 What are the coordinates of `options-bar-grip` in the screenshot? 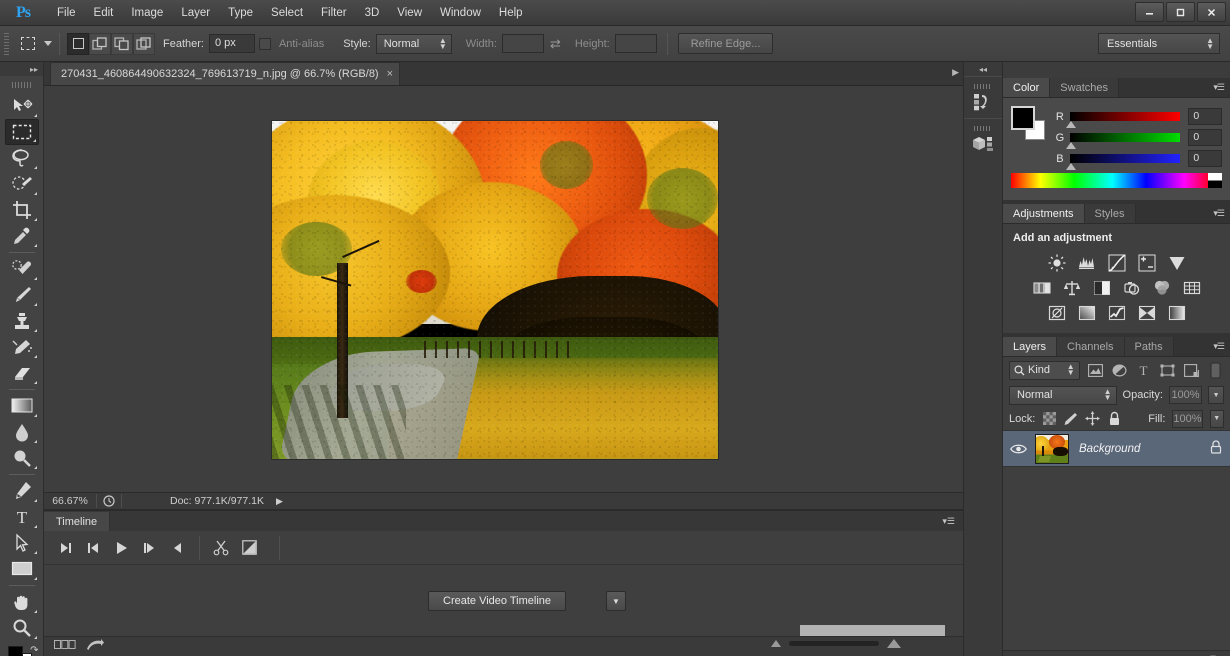 It's located at (6, 43).